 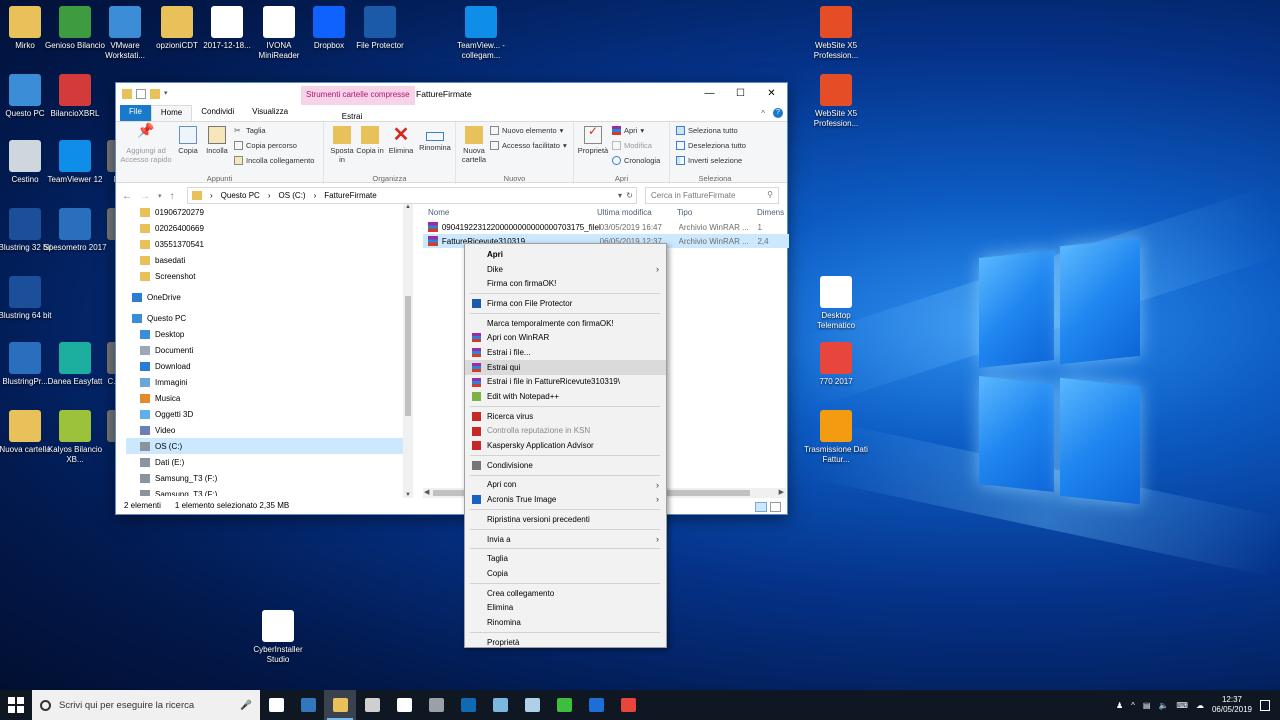 I want to click on nav-item: 01906720279, so click(x=269, y=212).